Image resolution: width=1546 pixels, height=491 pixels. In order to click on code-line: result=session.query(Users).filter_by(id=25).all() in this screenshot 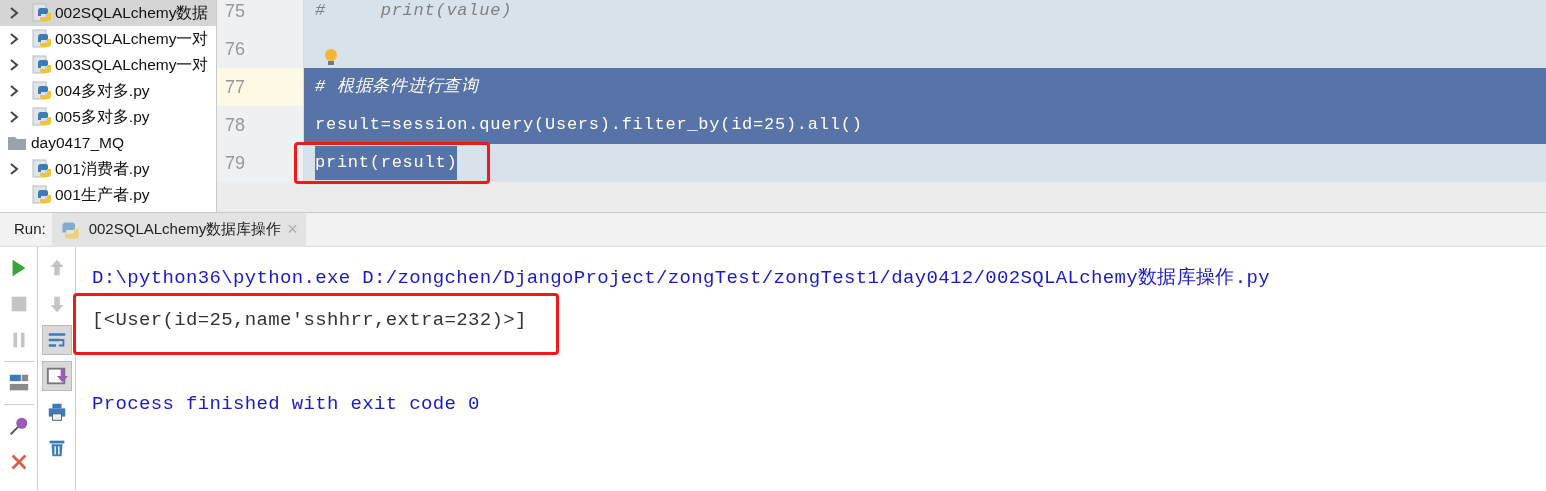, I will do `click(589, 125)`.